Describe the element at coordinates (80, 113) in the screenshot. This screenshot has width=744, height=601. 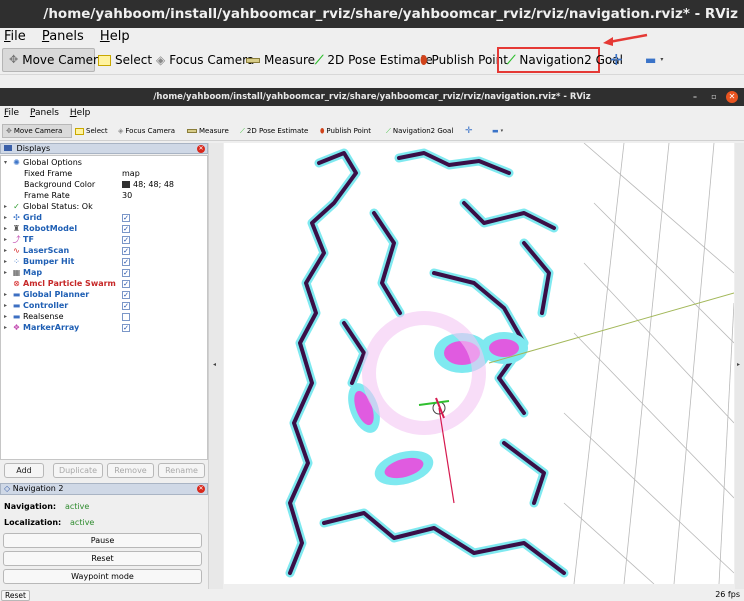
I see `inner-menu-help: Help` at that location.